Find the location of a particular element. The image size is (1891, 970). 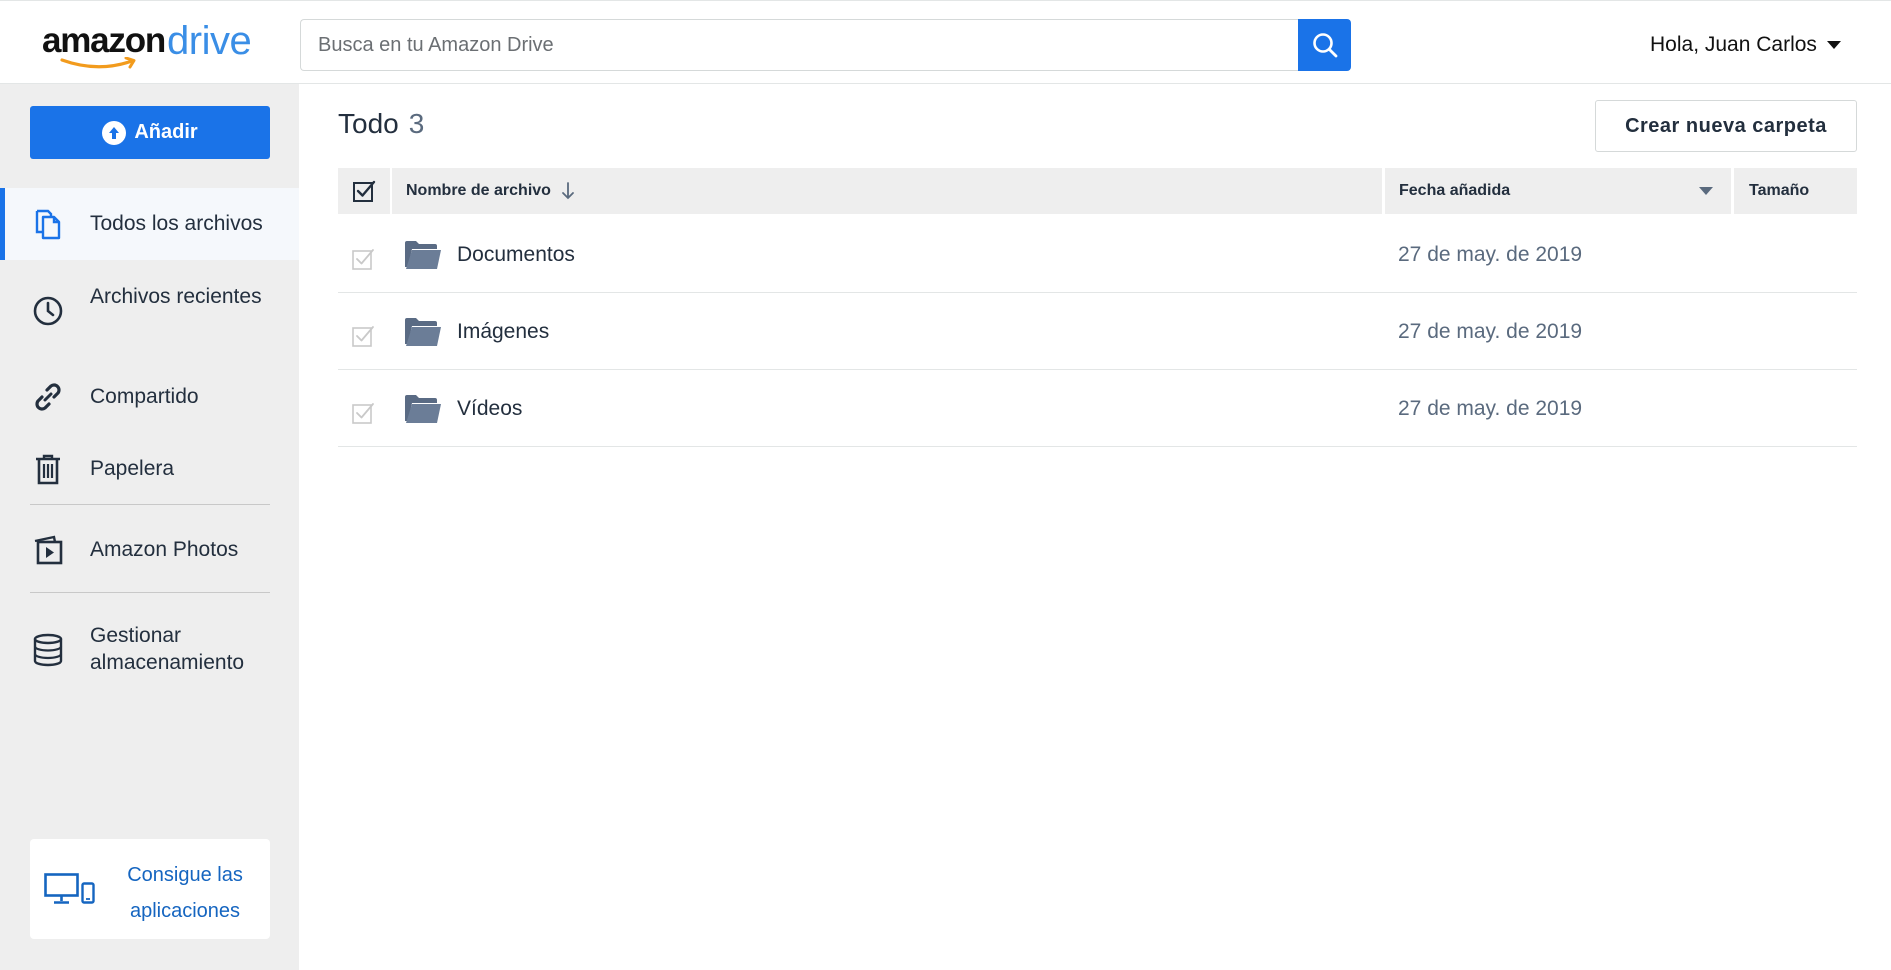

sidebar-item-all-files: Todos los archivos is located at coordinates (149, 224).